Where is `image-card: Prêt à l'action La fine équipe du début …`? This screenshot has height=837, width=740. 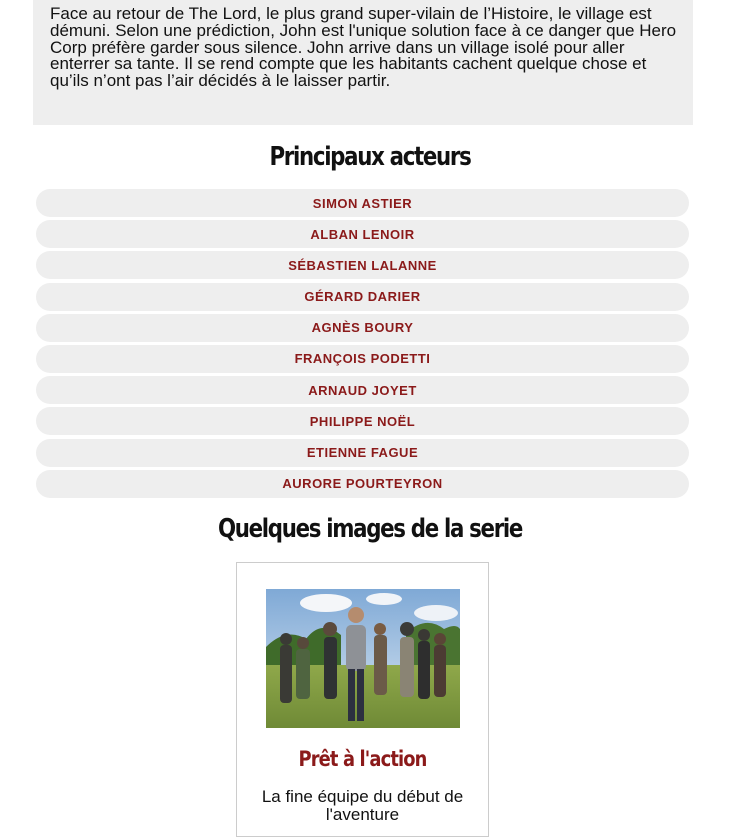
image-card: Prêt à l'action La fine équipe du début … is located at coordinates (362, 699).